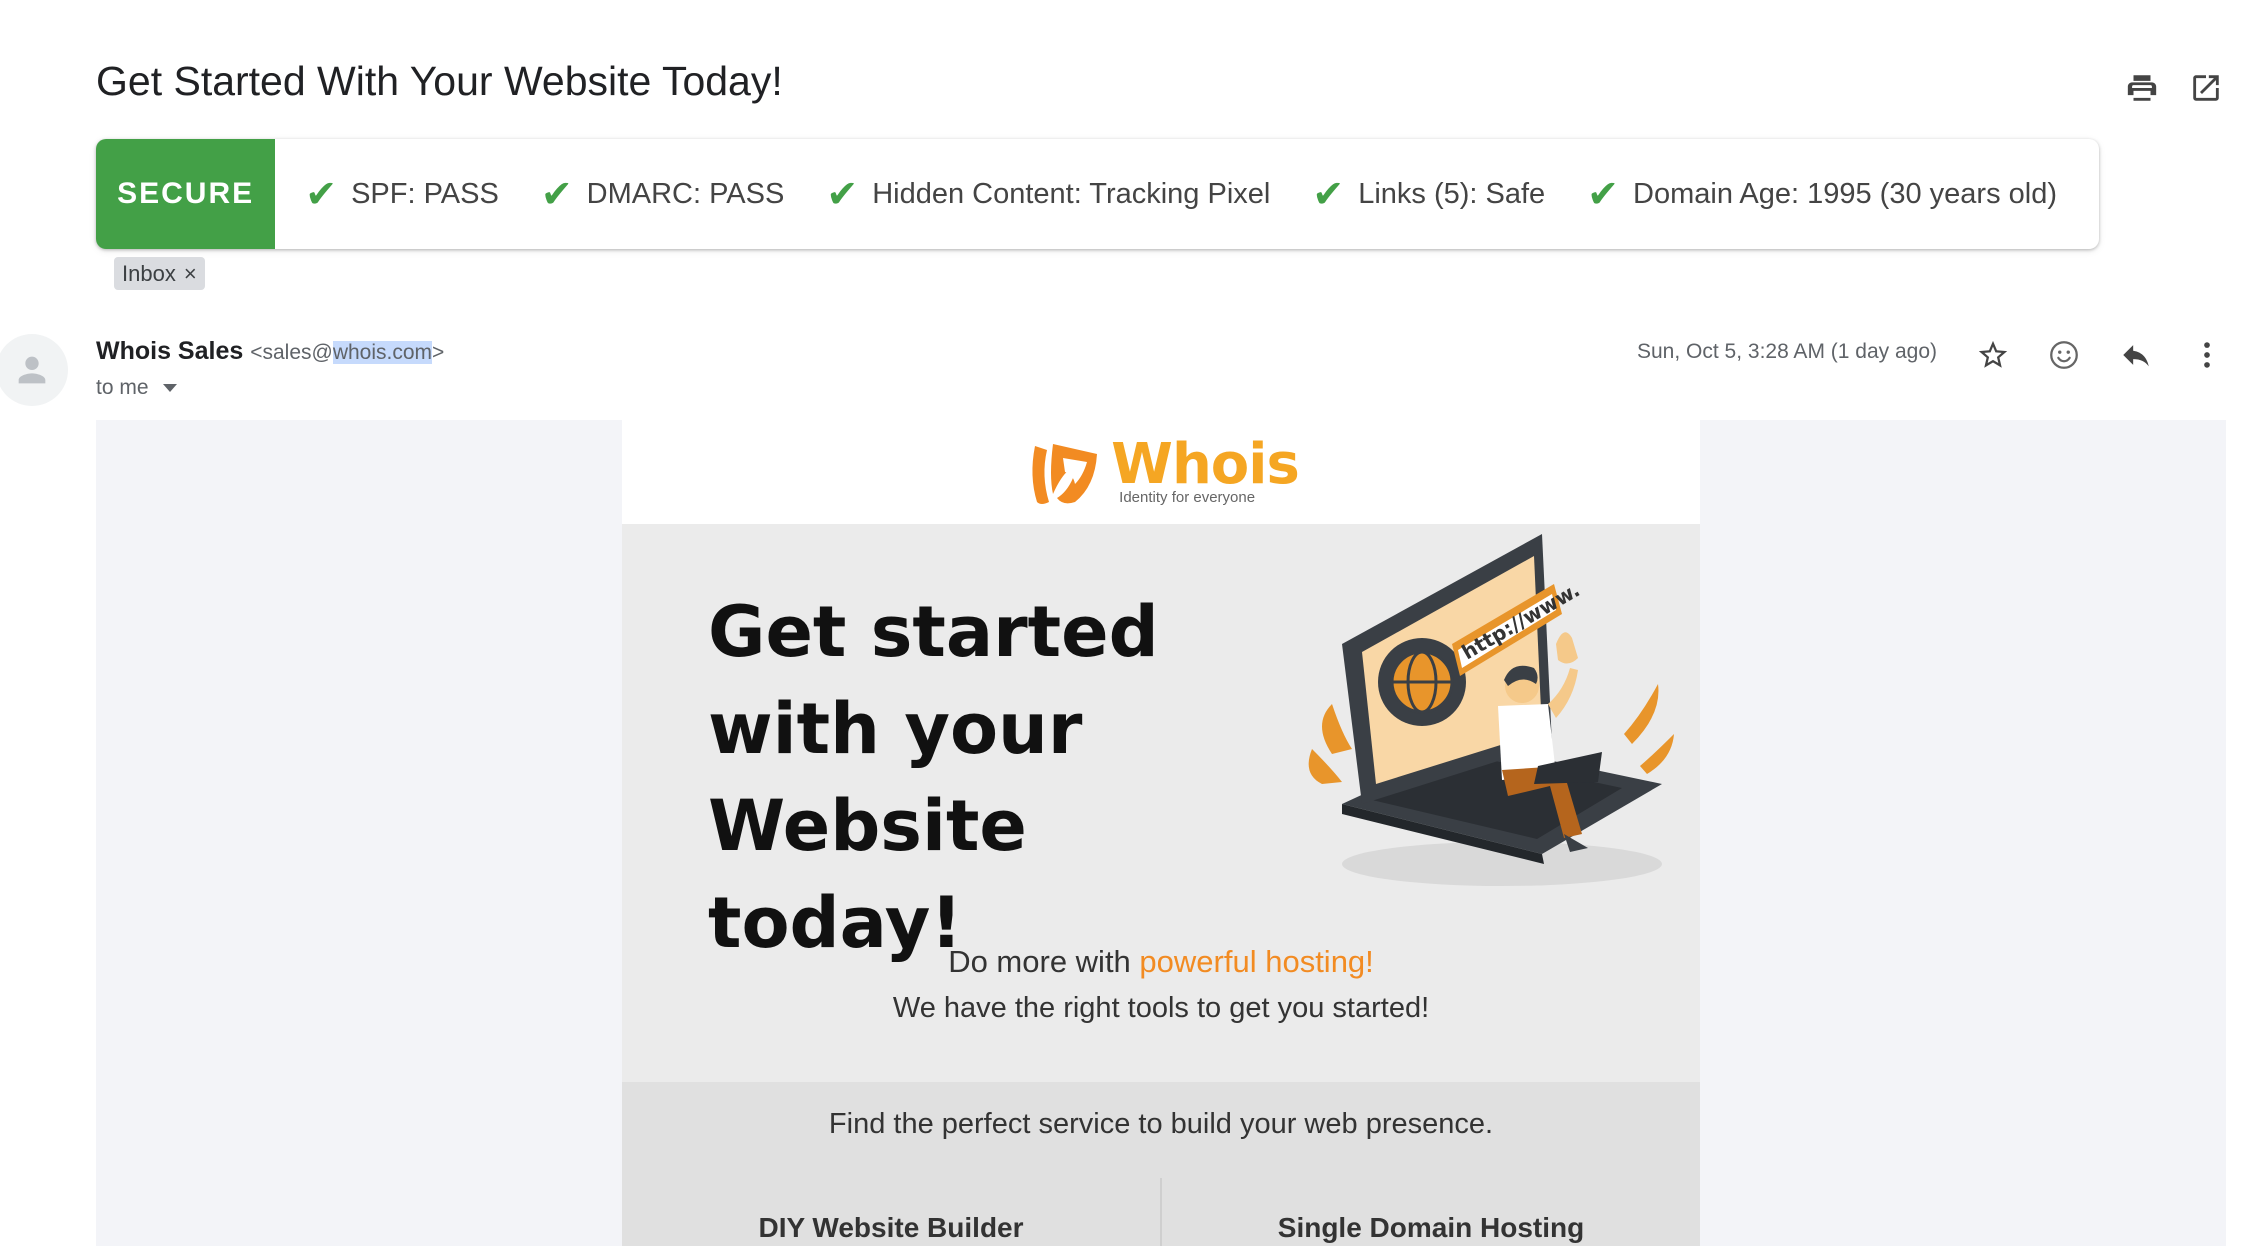 This screenshot has width=2244, height=1246. What do you see at coordinates (425, 193) in the screenshot?
I see `security-check-label: SPF: PASS` at bounding box center [425, 193].